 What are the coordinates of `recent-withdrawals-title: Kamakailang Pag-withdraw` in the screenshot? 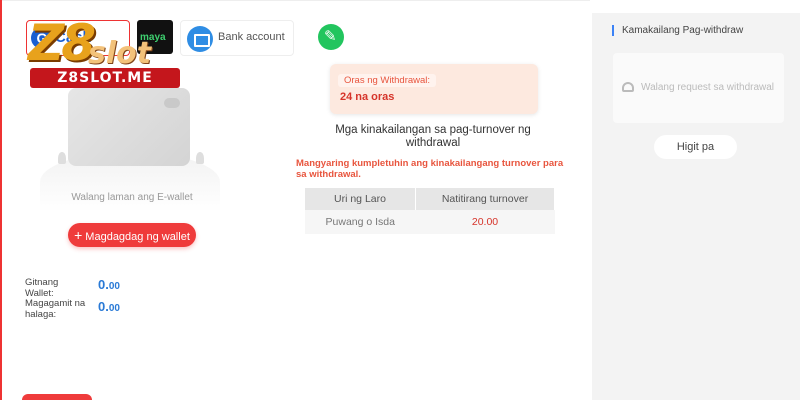 It's located at (677, 30).